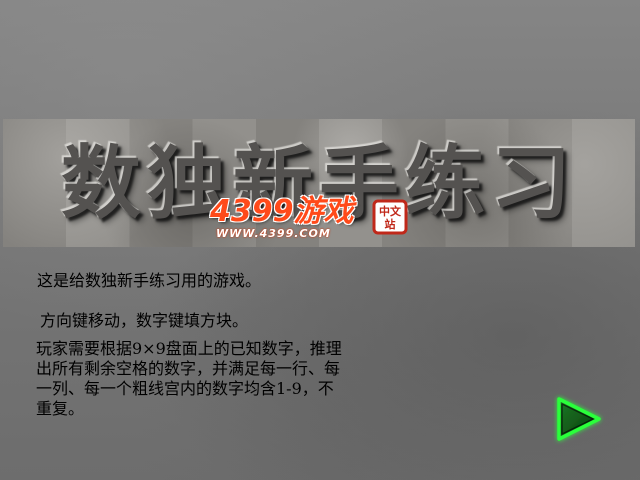 Image resolution: width=640 pixels, height=480 pixels. I want to click on logo-brand-text: 4399游戏, so click(282, 211).